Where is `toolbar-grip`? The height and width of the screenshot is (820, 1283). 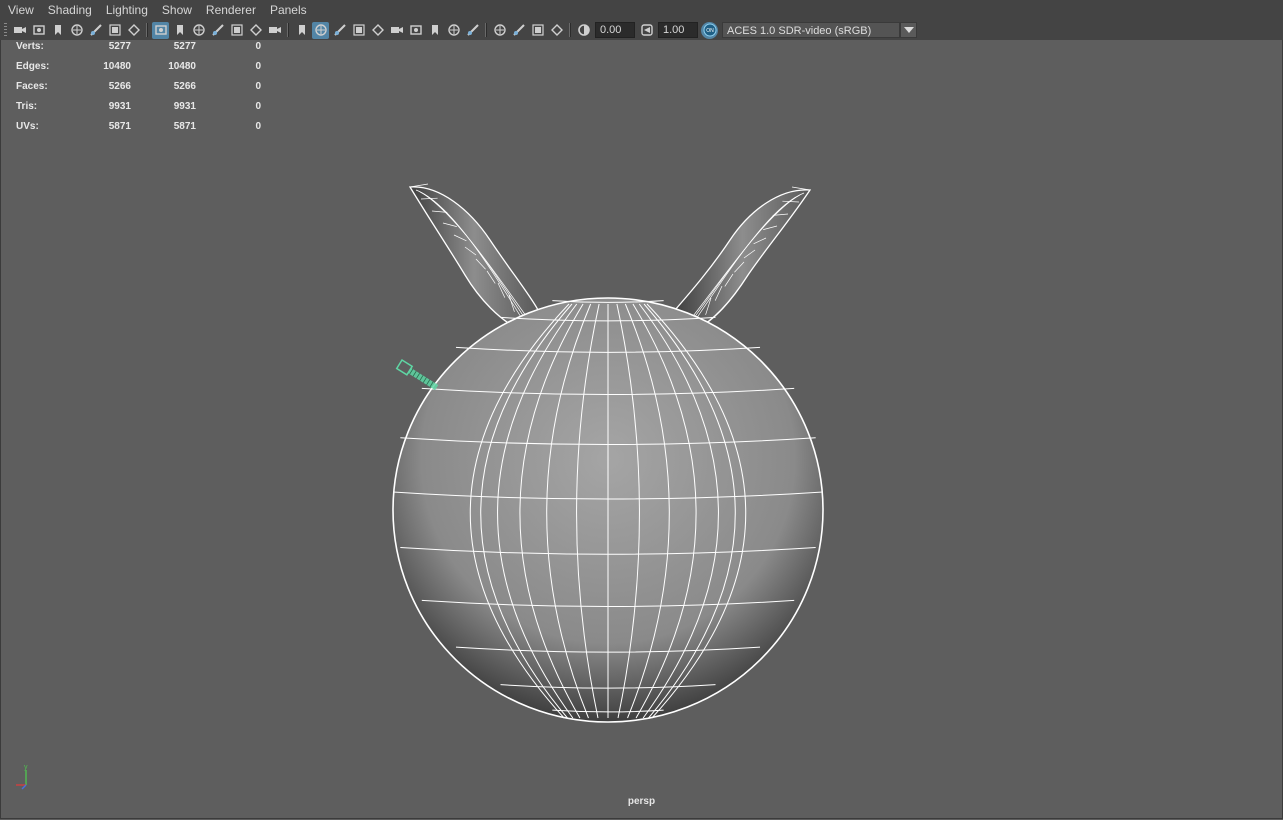 toolbar-grip is located at coordinates (5, 30).